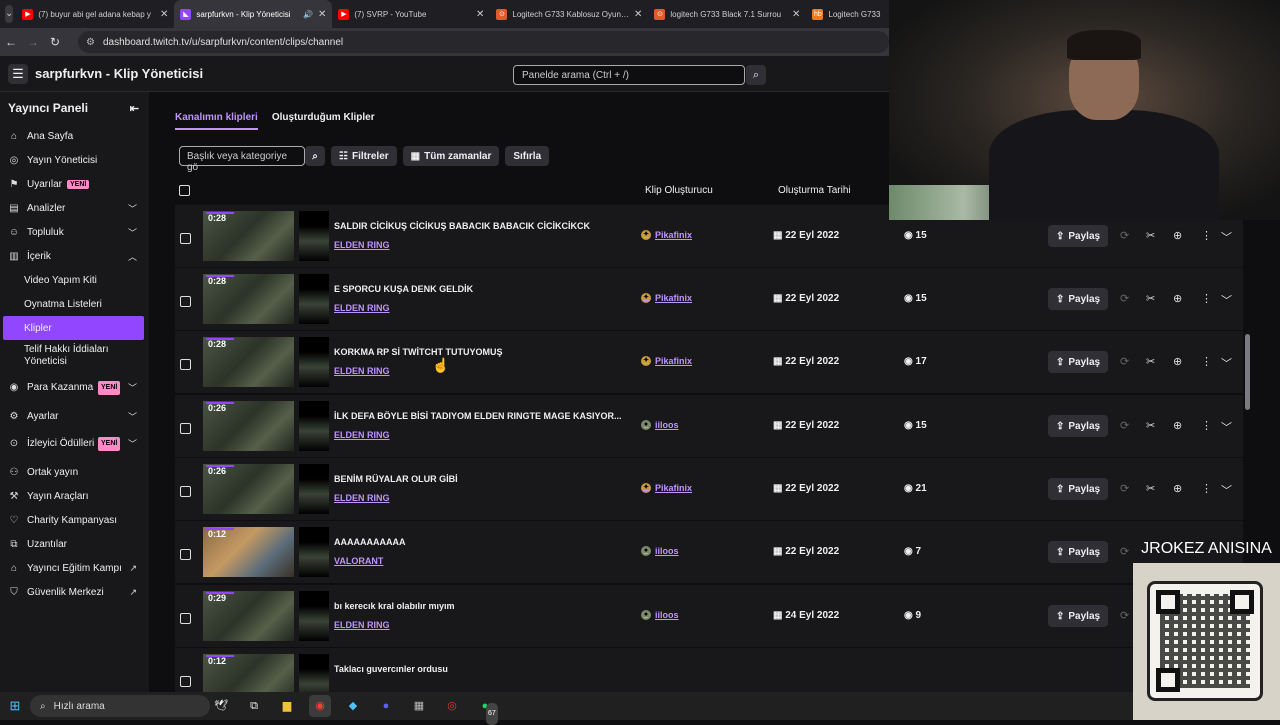 This screenshot has height=725, width=1280. I want to click on clip-search-input: Başlık veya kategoriye gö, so click(242, 159).